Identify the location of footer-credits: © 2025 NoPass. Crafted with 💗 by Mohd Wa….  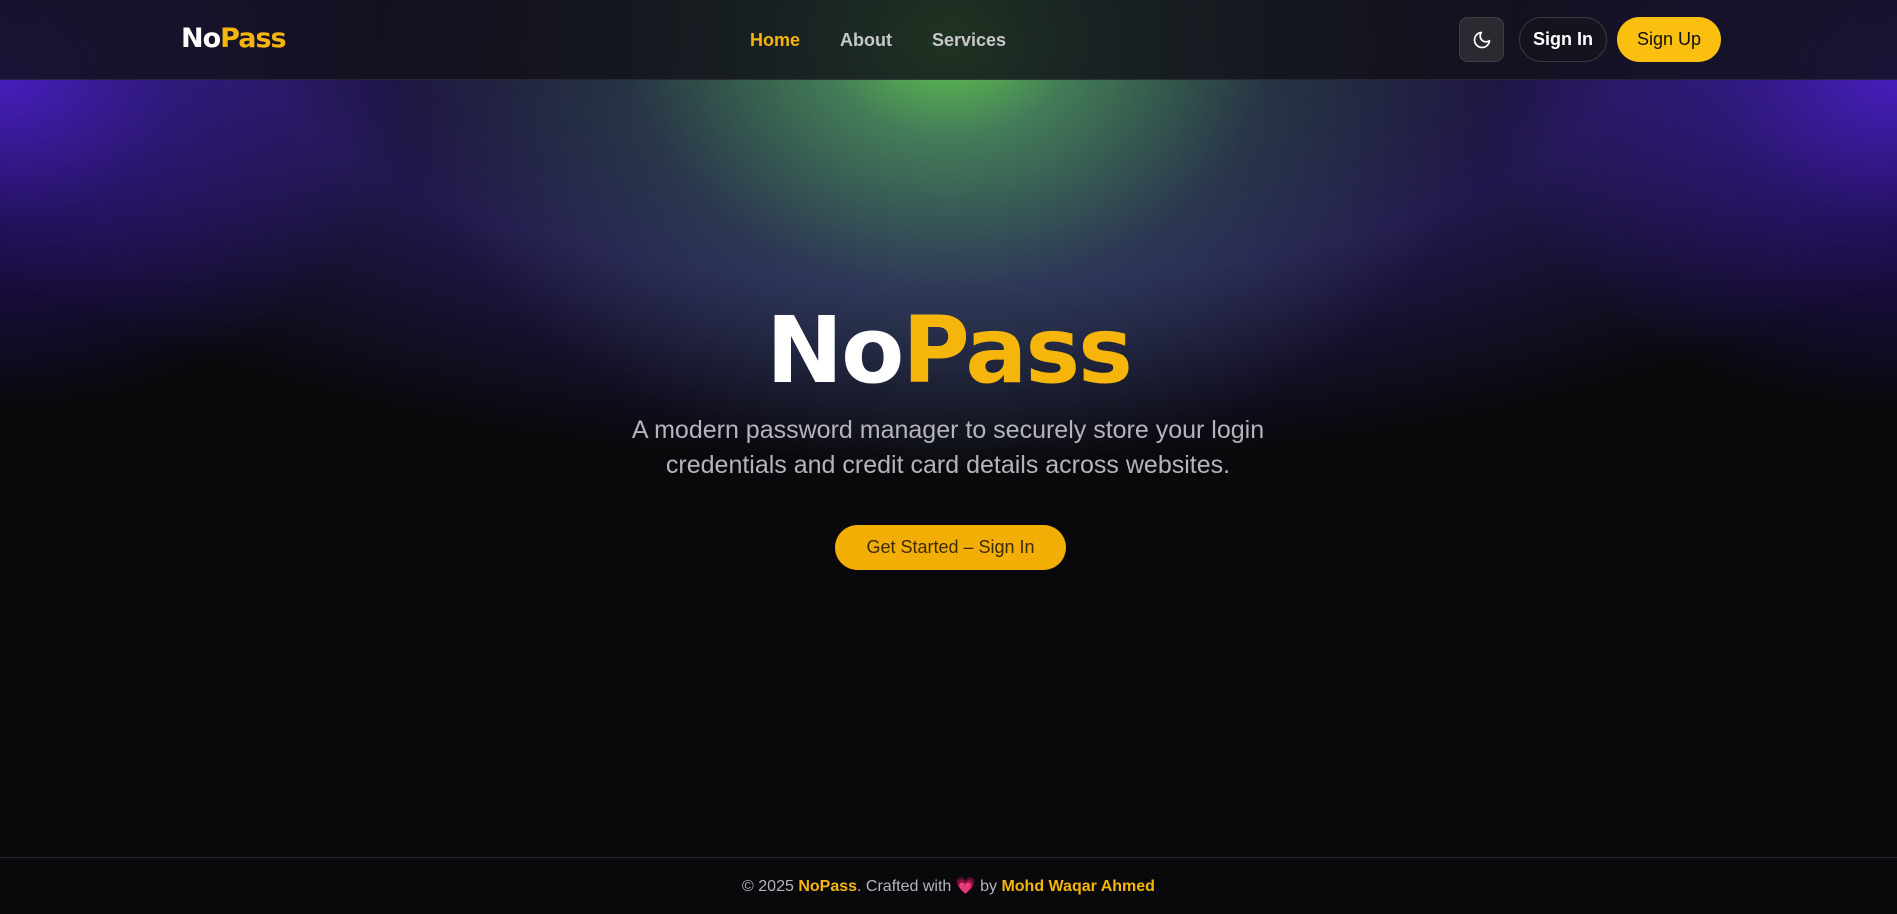
(948, 887).